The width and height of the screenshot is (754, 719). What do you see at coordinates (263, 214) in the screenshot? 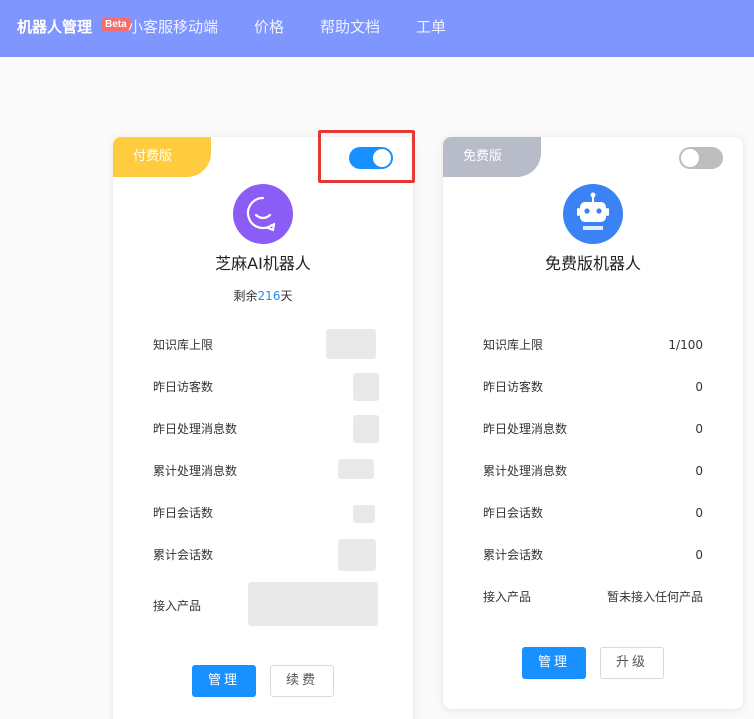
I see `smile-bot-avatar-icon` at bounding box center [263, 214].